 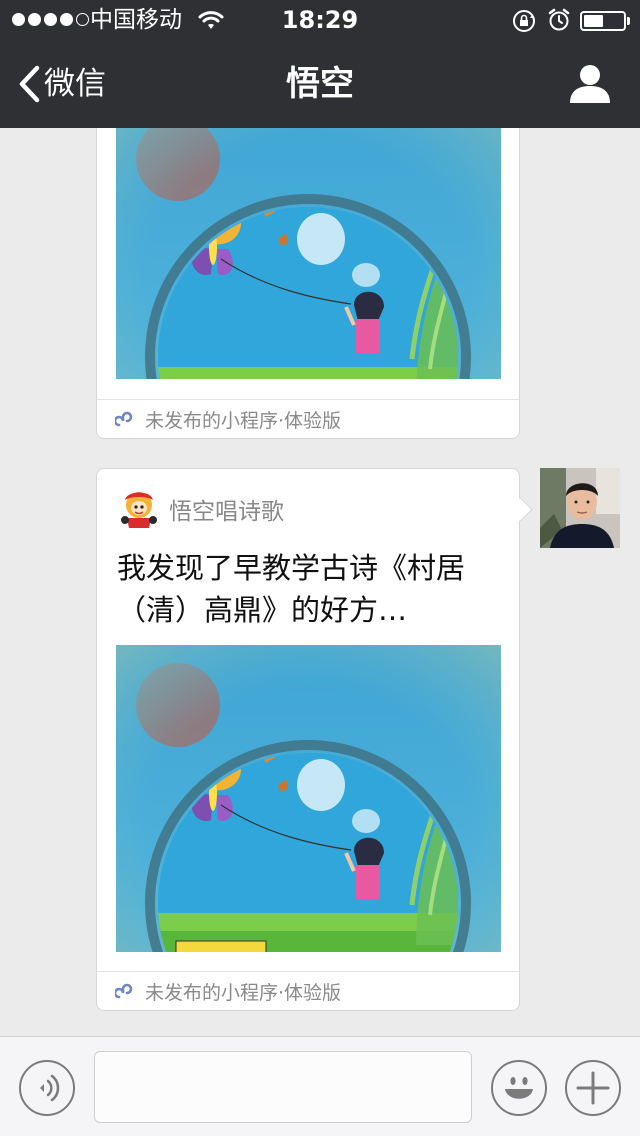 I want to click on battery-icon, so click(x=605, y=21).